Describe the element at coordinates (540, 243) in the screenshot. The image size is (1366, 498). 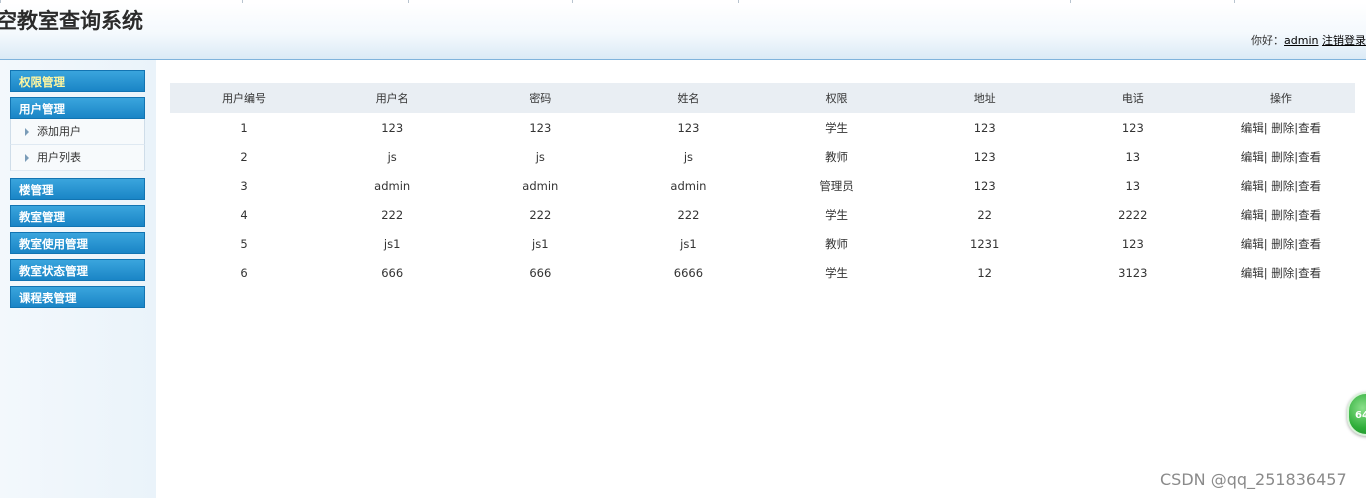
I see `cell-password: js1` at that location.